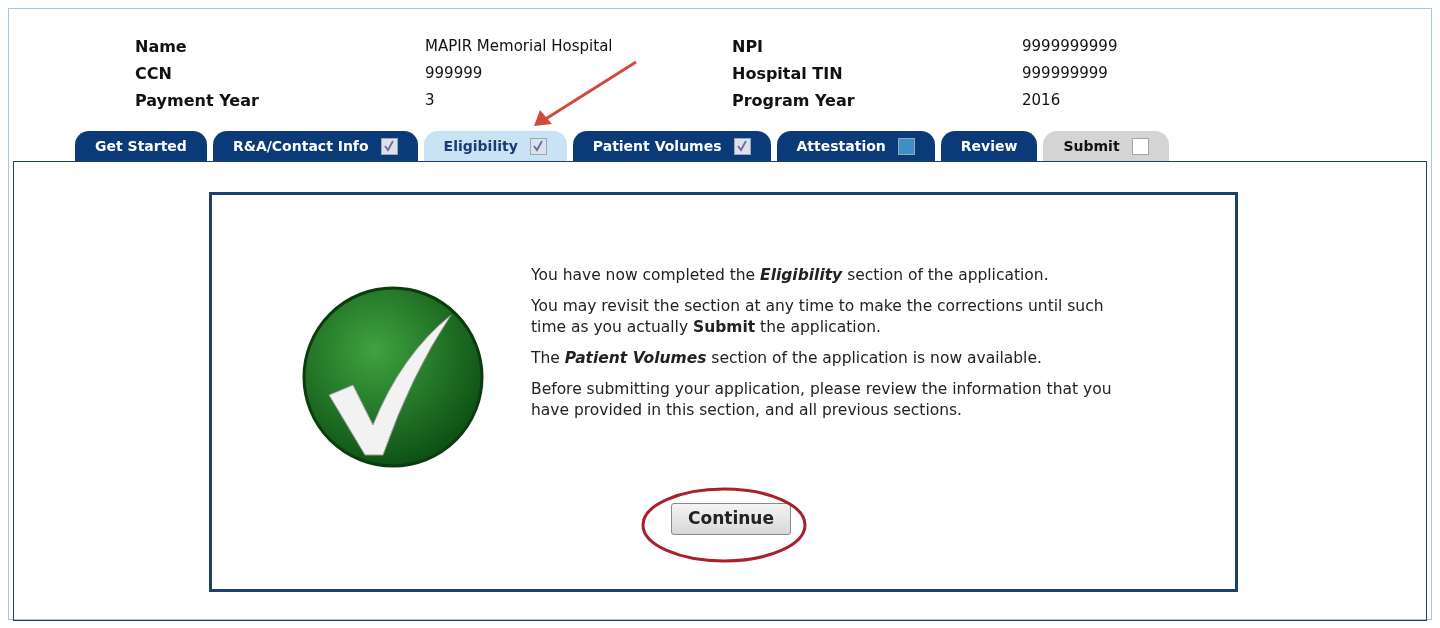  What do you see at coordinates (1065, 73) in the screenshot?
I see `field-value: 999999999` at bounding box center [1065, 73].